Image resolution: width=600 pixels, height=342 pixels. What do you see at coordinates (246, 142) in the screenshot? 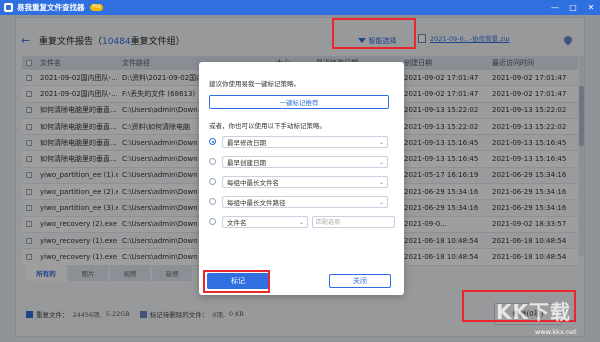
I see `strategy-select-value: 最早修改日期` at bounding box center [246, 142].